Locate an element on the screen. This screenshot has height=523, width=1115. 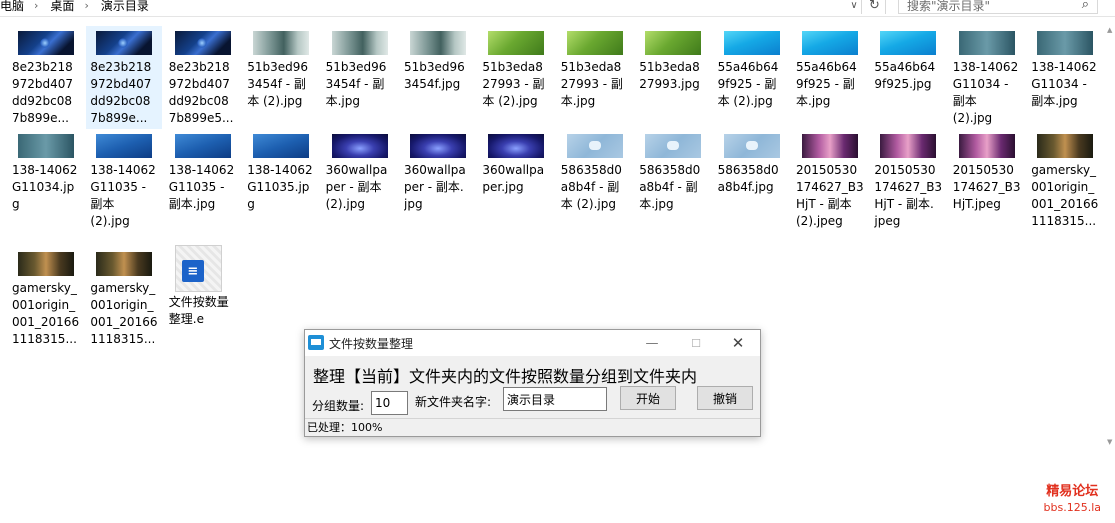
address-bar: 电脑 › 桌面 › 演示目录 ∨ ↻ 搜索"演示目录" ⌕ is located at coordinates (557, 8).